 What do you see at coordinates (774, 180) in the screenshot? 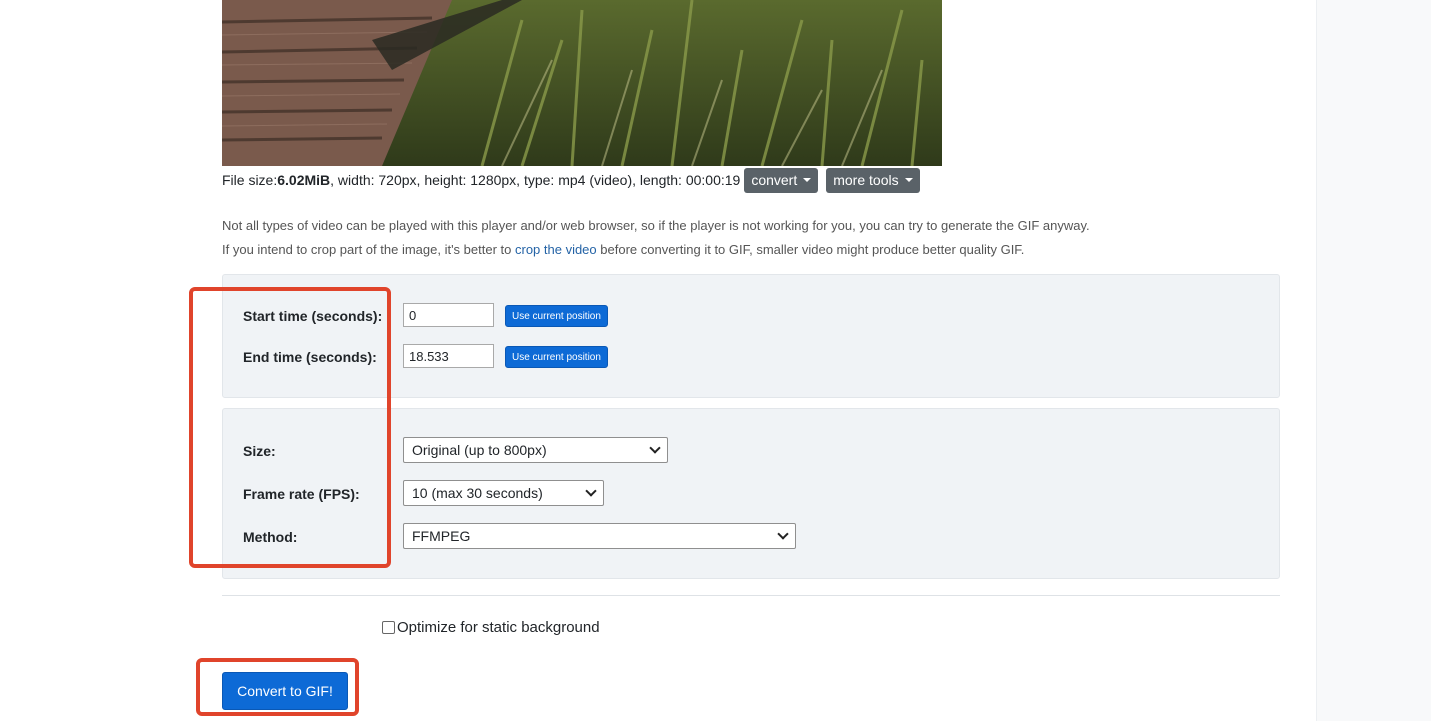
I see `convert-dropdown-label: convert` at bounding box center [774, 180].